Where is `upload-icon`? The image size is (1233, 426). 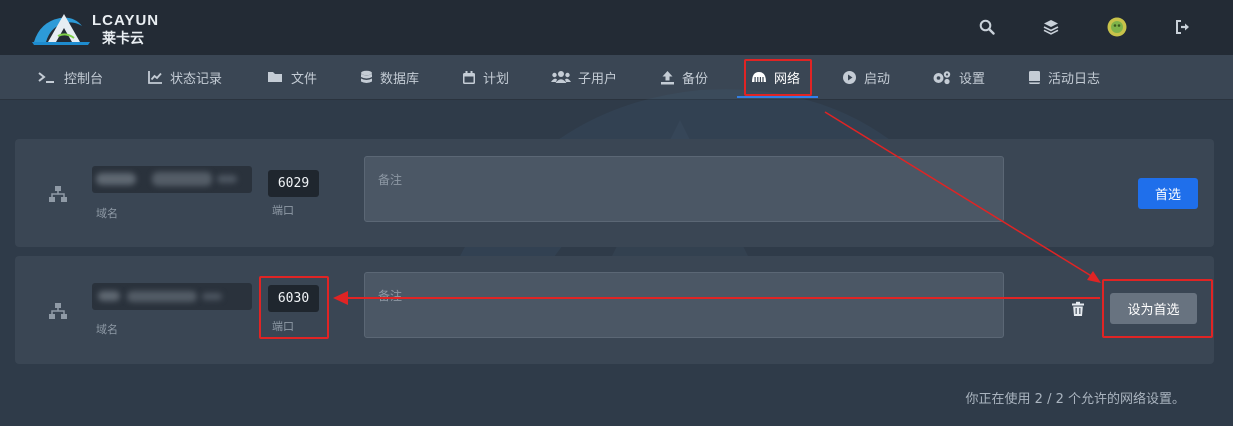 upload-icon is located at coordinates (667, 77).